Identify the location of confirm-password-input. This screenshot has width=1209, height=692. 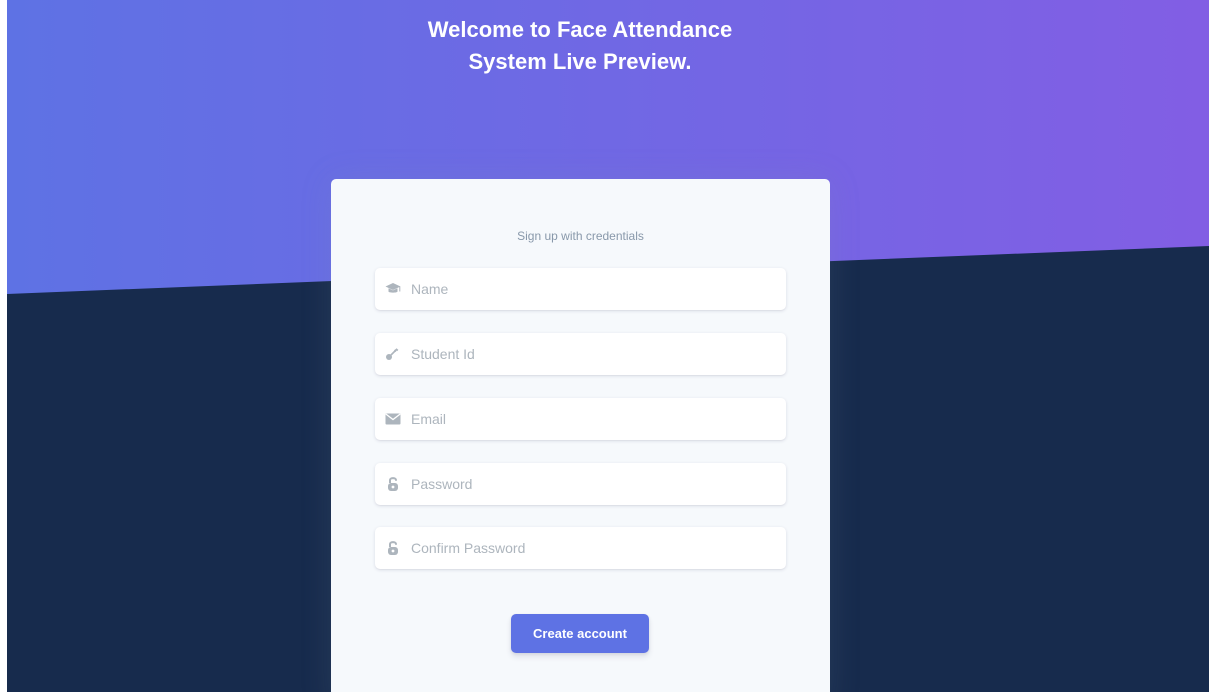
(591, 548).